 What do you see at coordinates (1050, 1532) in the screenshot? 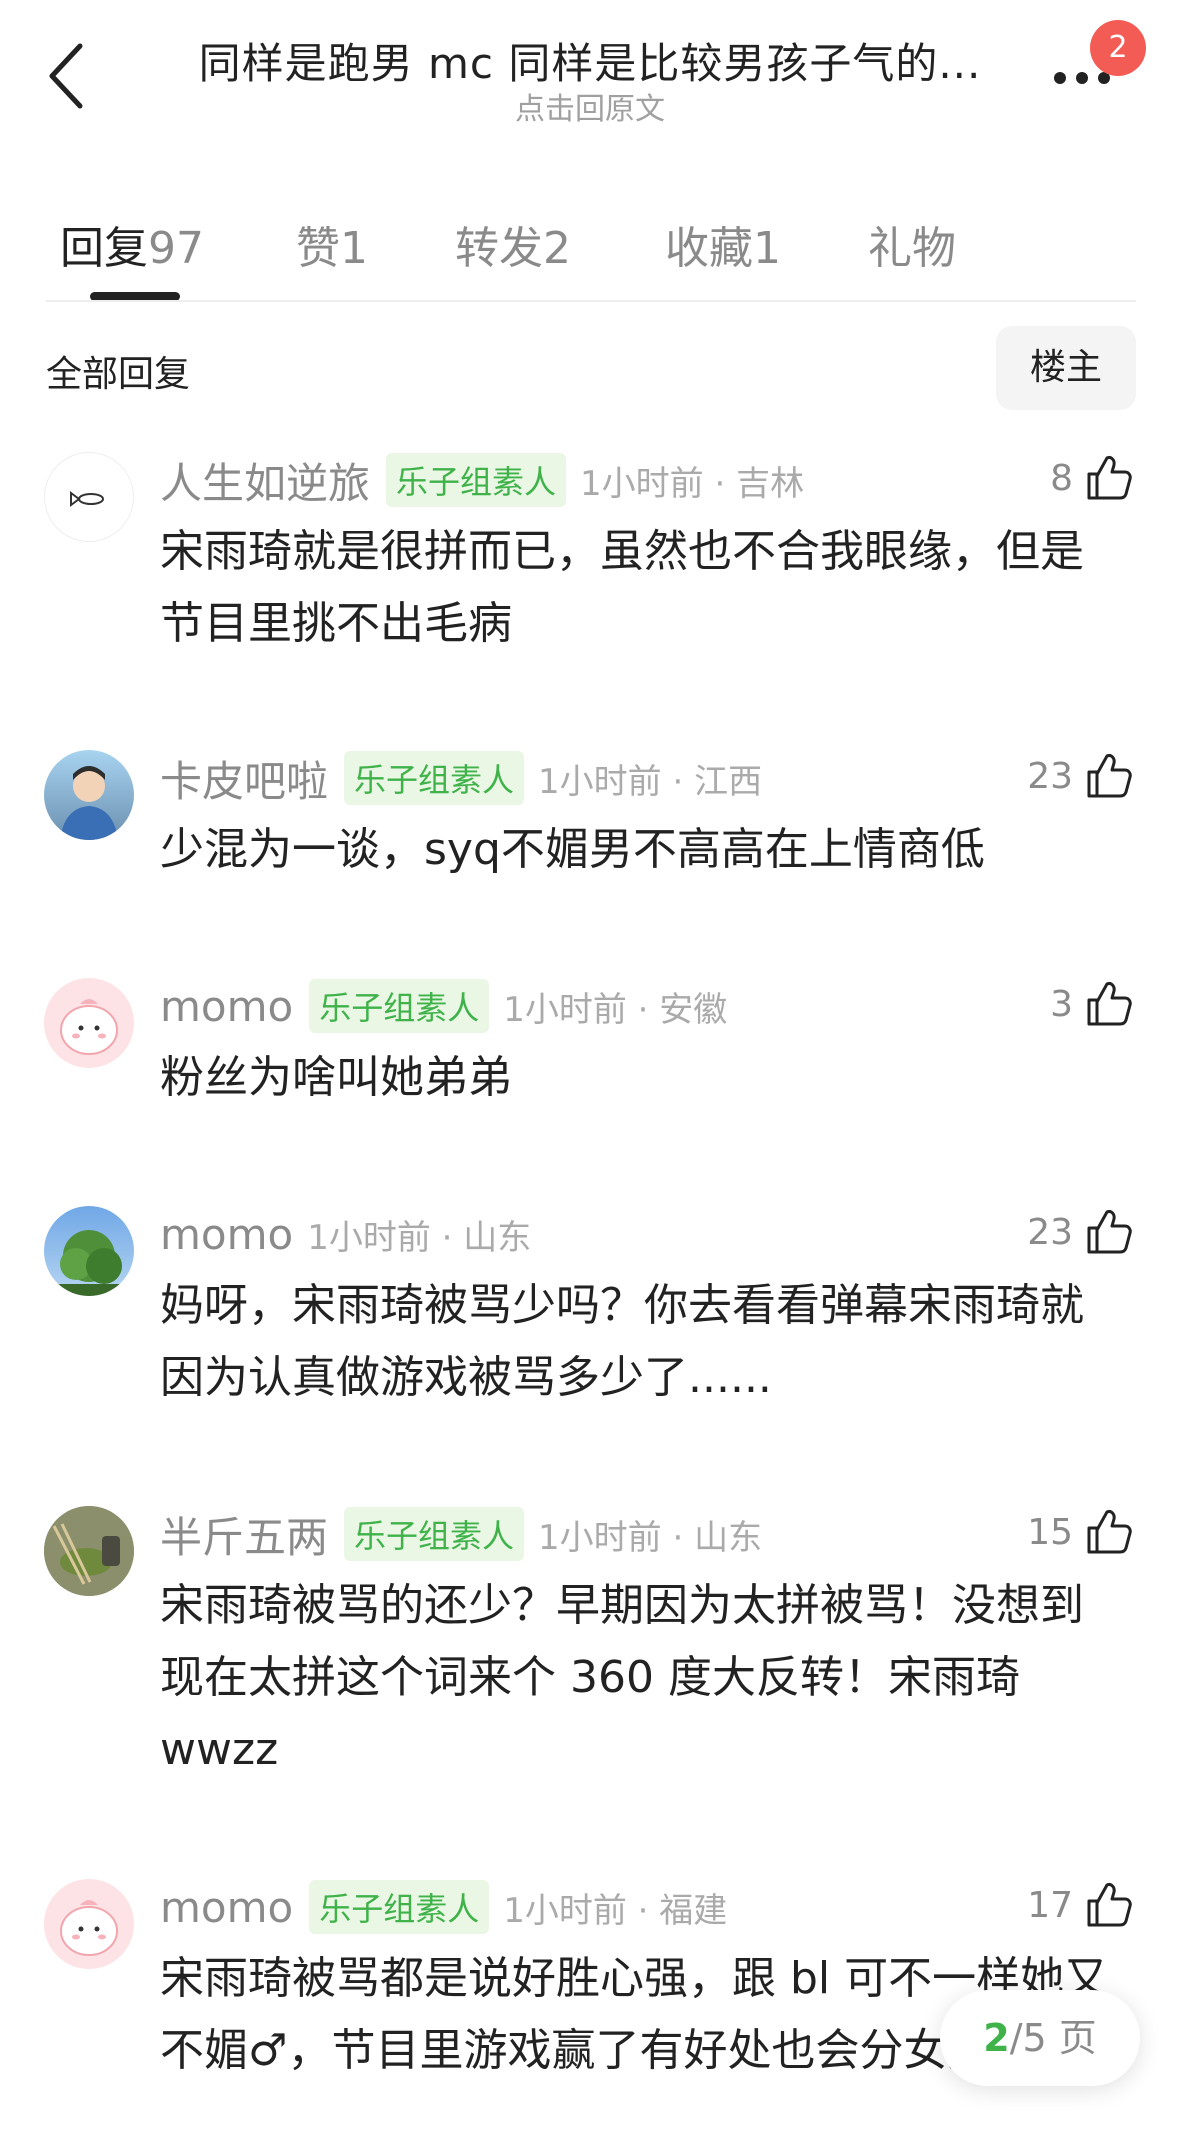
I see `like-count: 15` at bounding box center [1050, 1532].